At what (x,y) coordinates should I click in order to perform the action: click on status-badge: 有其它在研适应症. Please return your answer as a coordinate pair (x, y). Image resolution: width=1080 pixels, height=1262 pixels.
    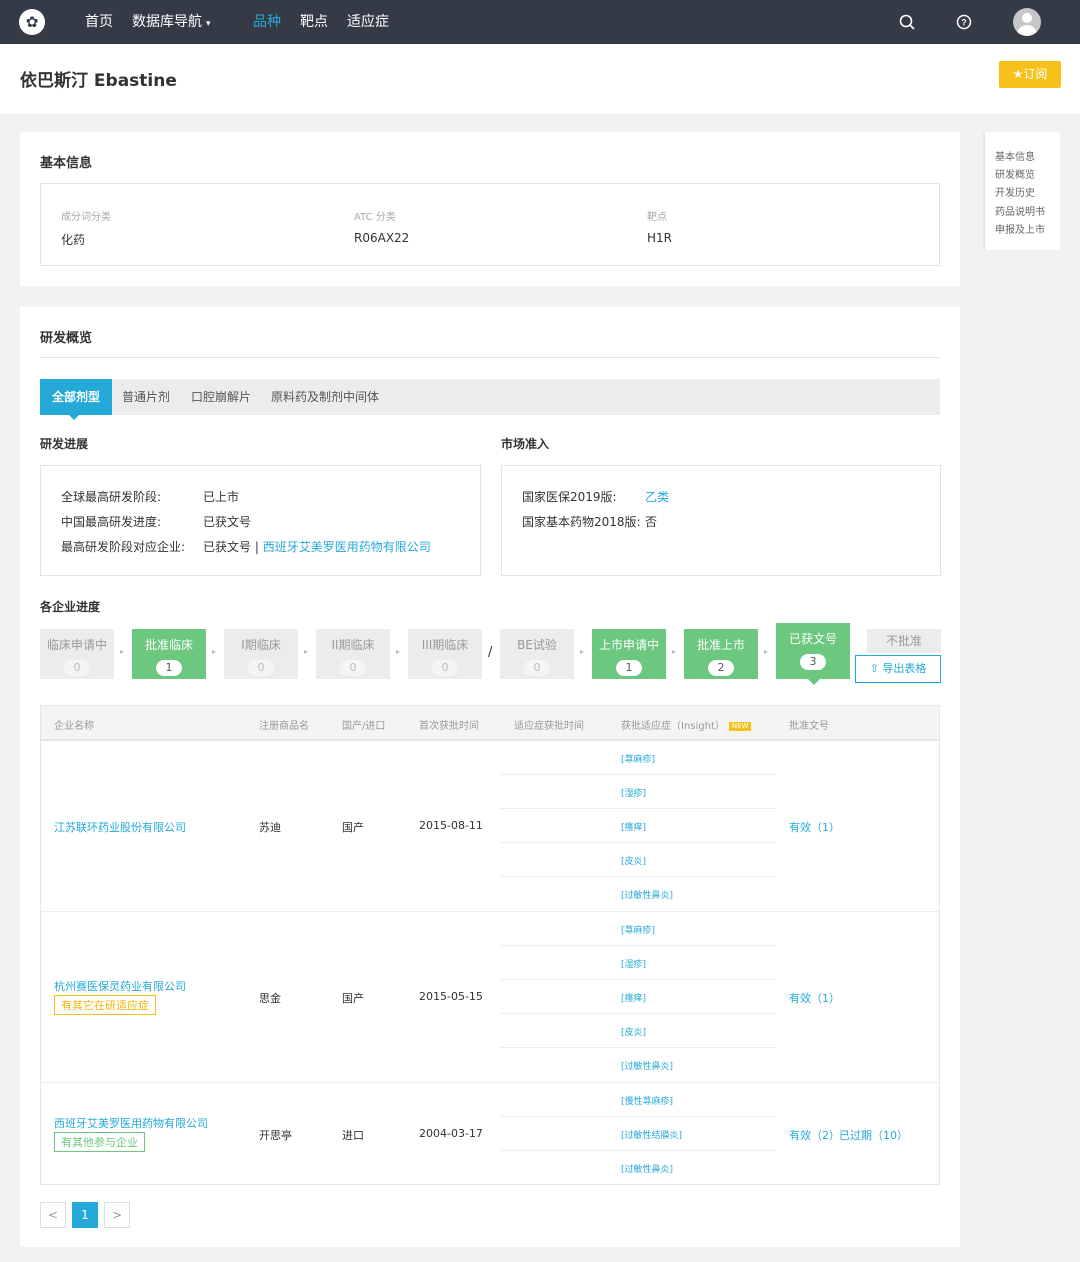
    Looking at the image, I should click on (105, 1005).